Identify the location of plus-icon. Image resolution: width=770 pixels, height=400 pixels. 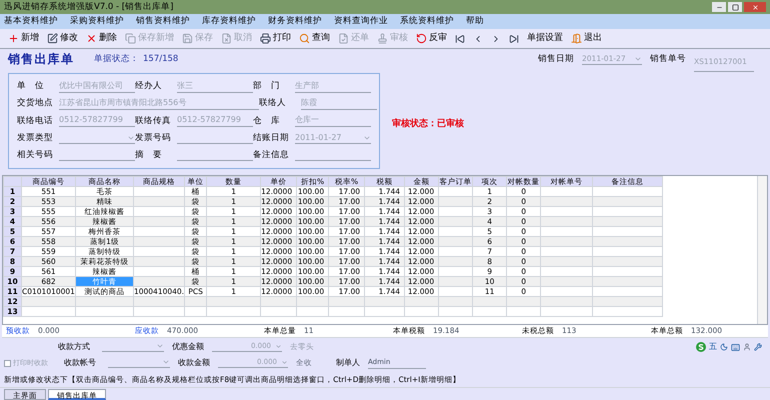
(13, 38).